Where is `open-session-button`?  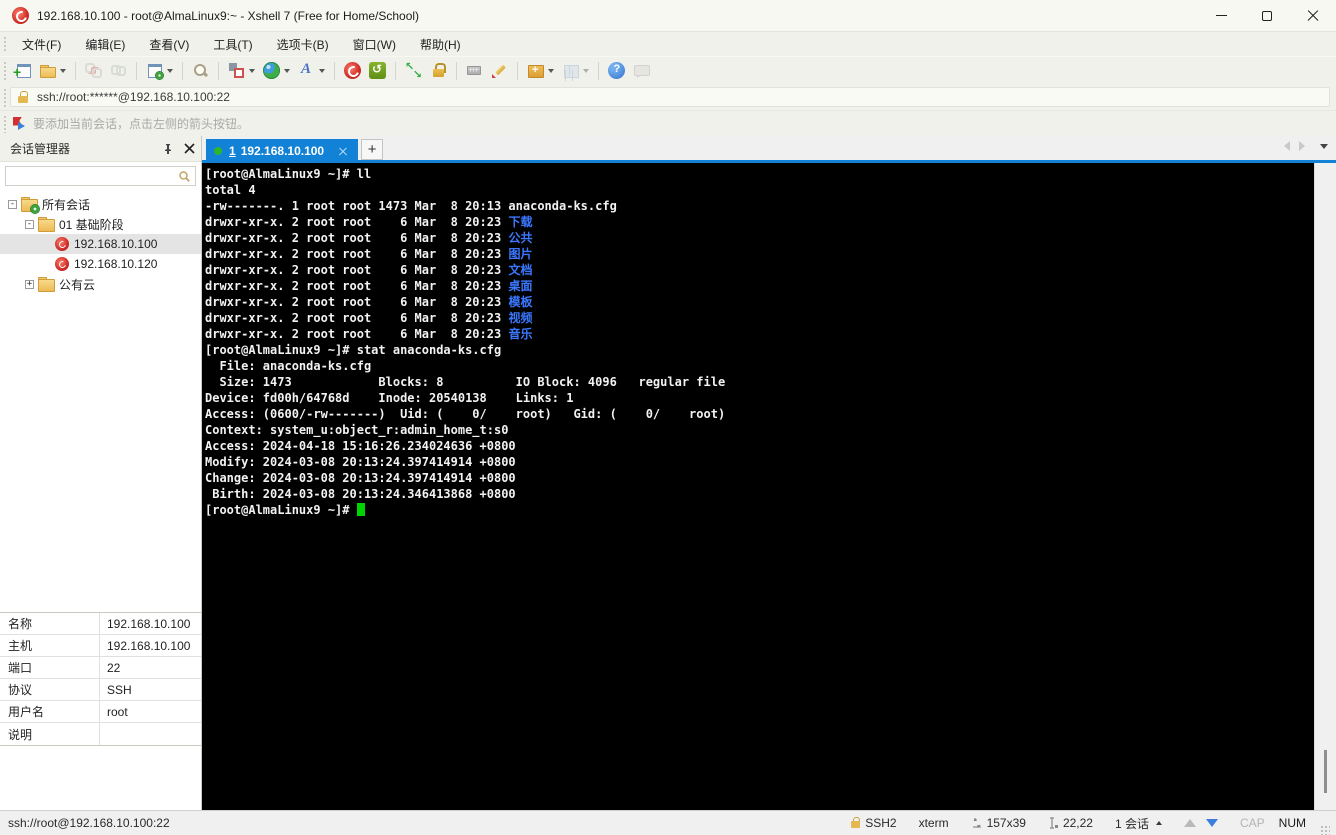
open-session-button is located at coordinates (52, 70).